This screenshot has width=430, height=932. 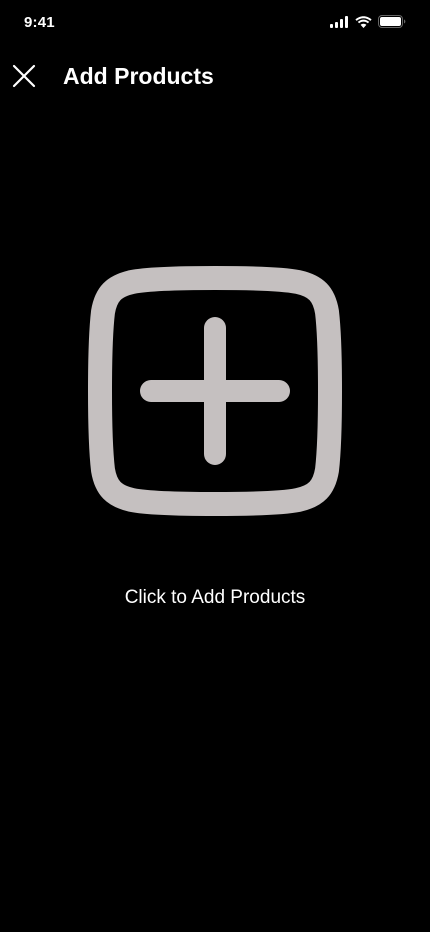 What do you see at coordinates (392, 21) in the screenshot?
I see `battery-icon` at bounding box center [392, 21].